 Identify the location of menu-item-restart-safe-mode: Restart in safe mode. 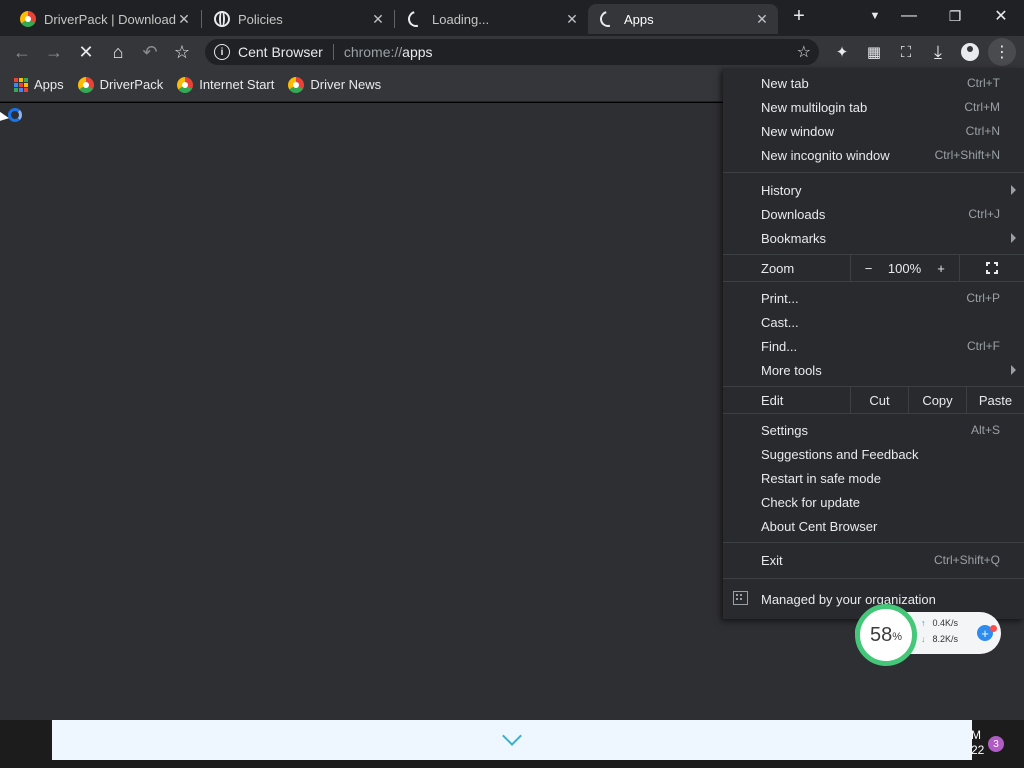
(873, 478).